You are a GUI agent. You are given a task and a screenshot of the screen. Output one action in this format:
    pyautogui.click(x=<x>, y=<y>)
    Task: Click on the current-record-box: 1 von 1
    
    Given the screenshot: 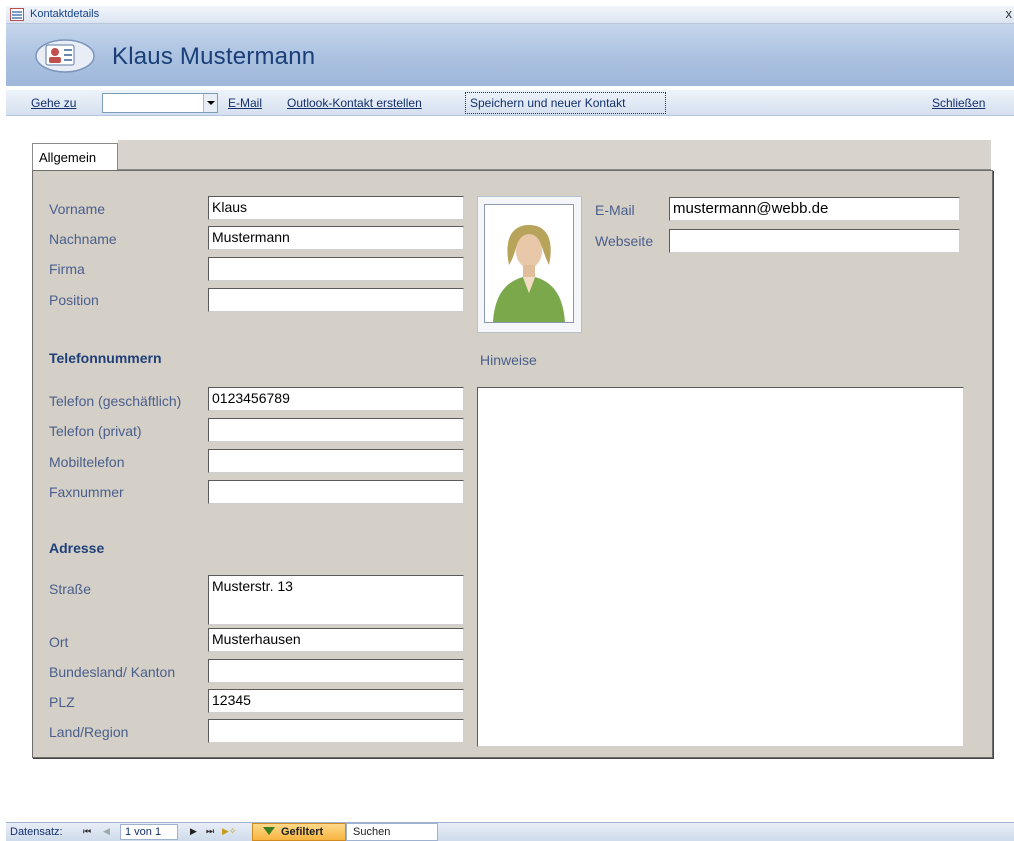 What is the action you would take?
    pyautogui.click(x=149, y=832)
    